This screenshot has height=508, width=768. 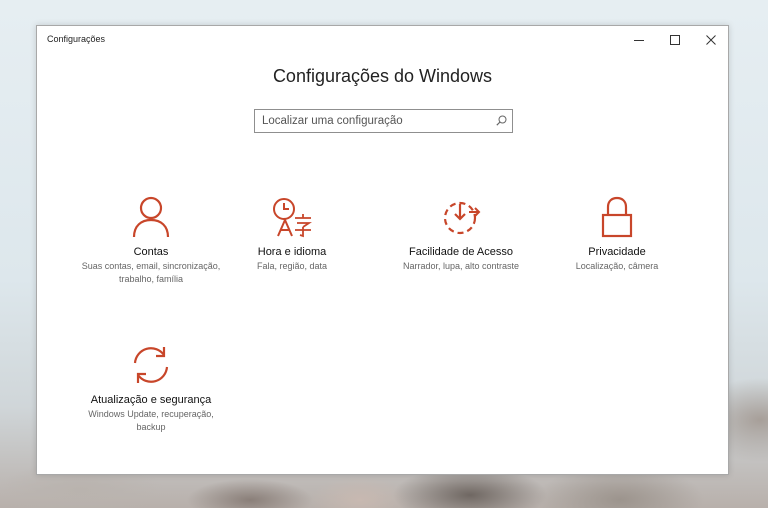 What do you see at coordinates (382, 76) in the screenshot?
I see `page-title: Configurações do Windows` at bounding box center [382, 76].